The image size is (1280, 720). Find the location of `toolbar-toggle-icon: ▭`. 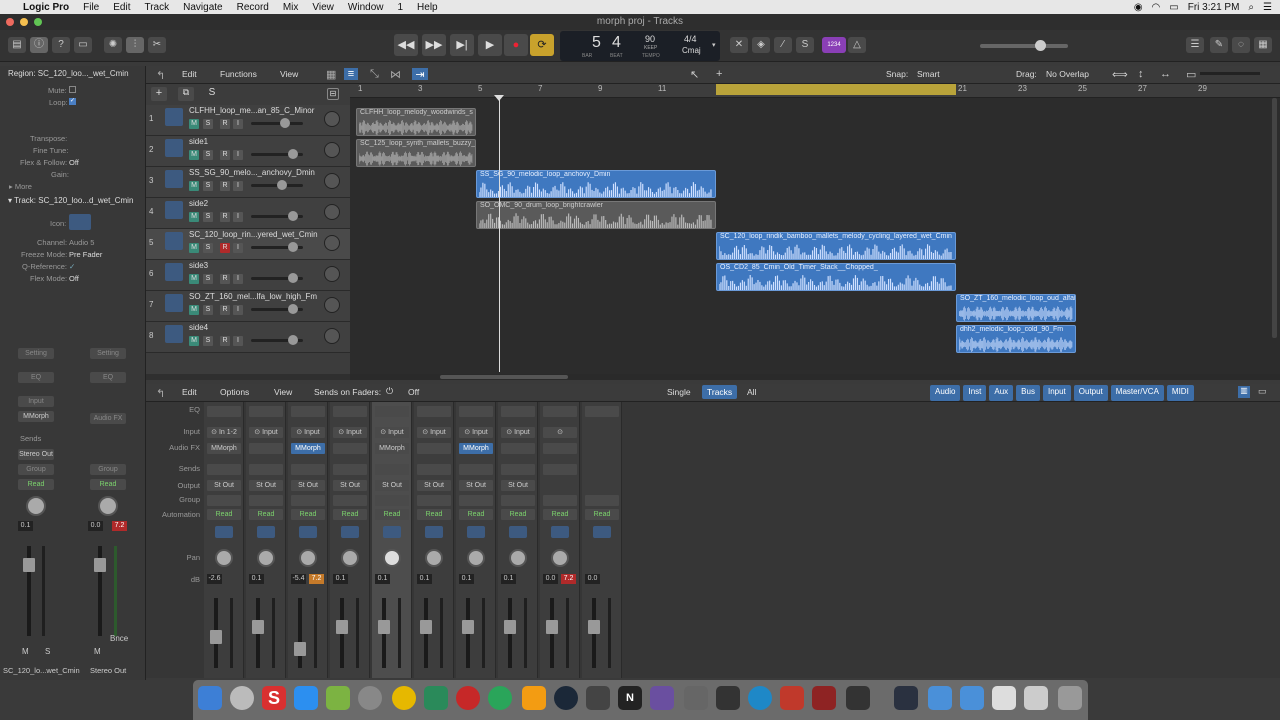

toolbar-toggle-icon: ▭ is located at coordinates (83, 45).